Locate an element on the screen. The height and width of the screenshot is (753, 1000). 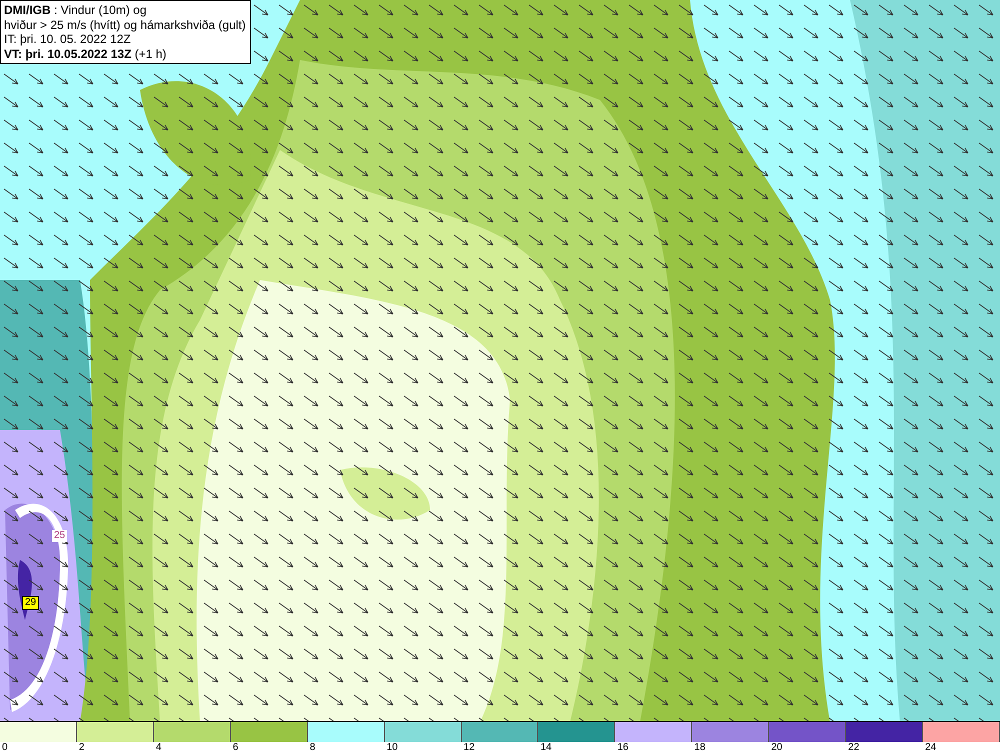
legend-tick-label: 0 is located at coordinates (5, 747).